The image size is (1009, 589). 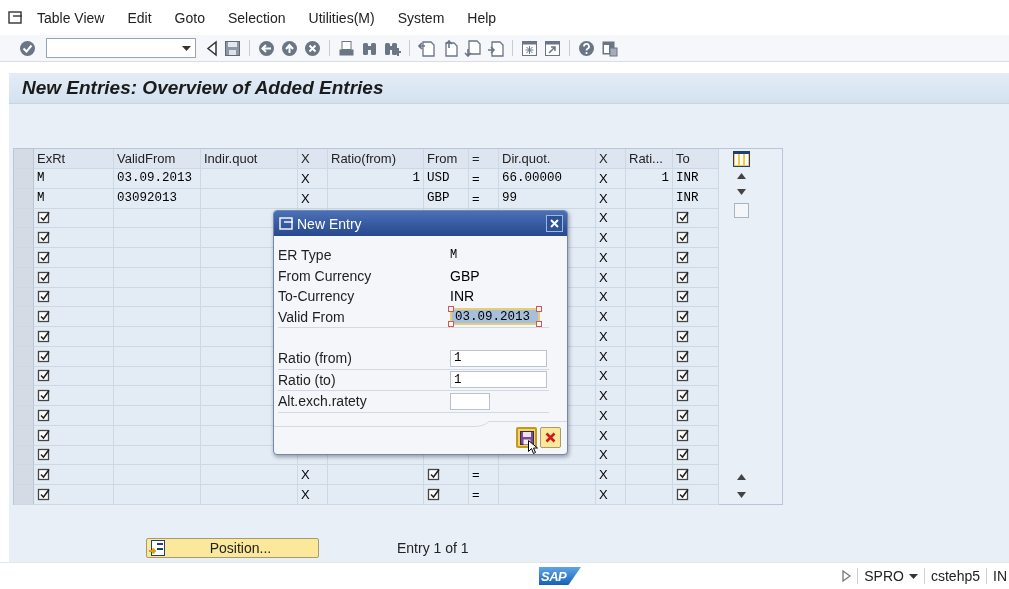 I want to click on first-page-icon, so click(x=426, y=48).